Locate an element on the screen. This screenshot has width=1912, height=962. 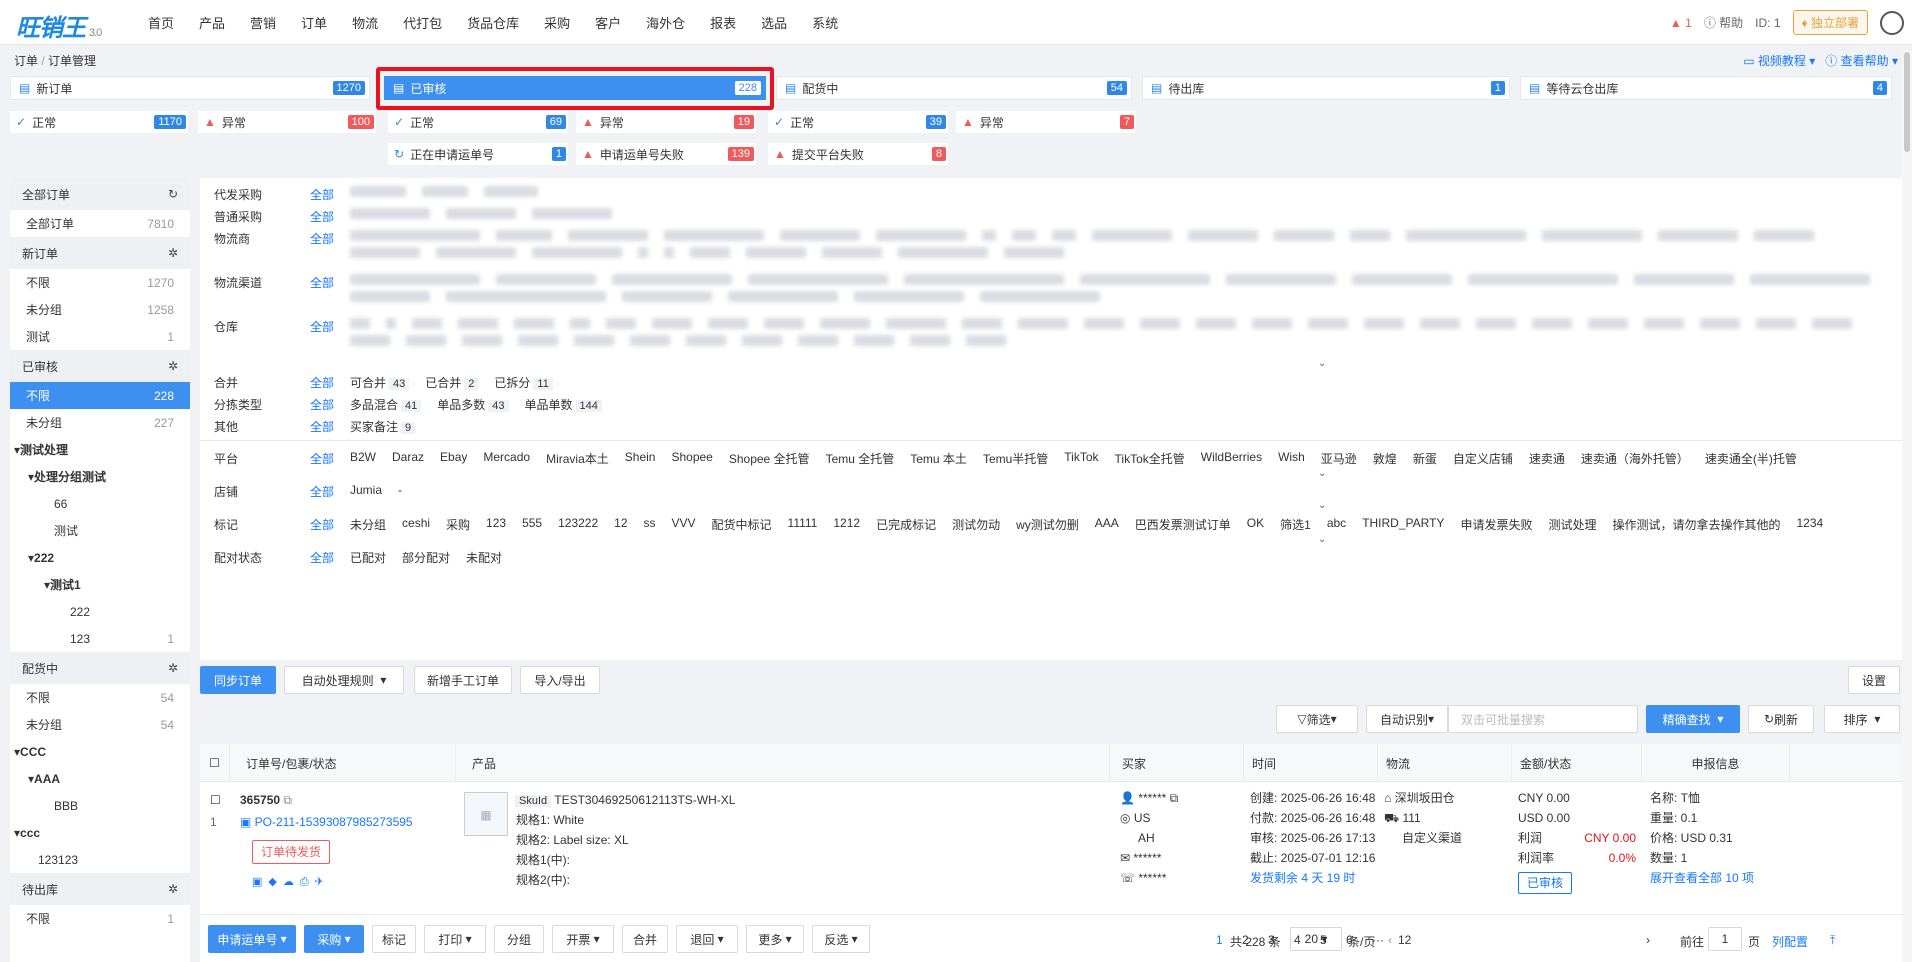
filter-option: 采购 is located at coordinates (458, 524).